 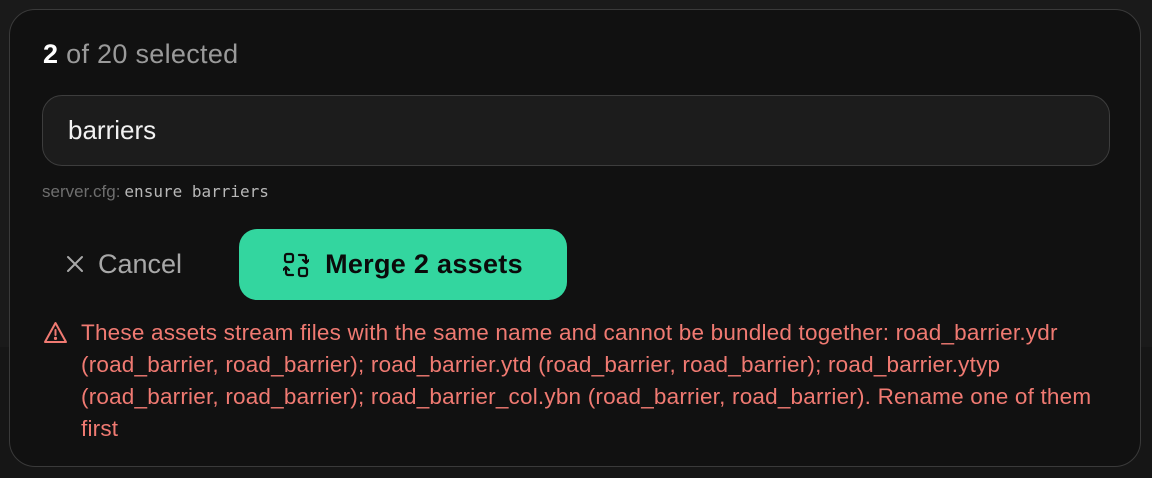 What do you see at coordinates (196, 191) in the screenshot?
I see `hint-code: ensure barriers` at bounding box center [196, 191].